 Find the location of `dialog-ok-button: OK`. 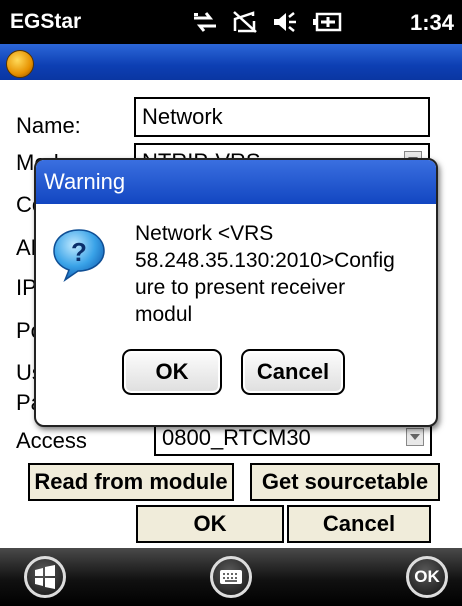

dialog-ok-button: OK is located at coordinates (172, 372).